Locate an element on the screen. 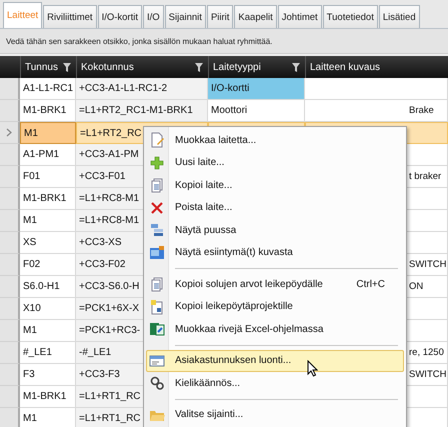  current-row-icon is located at coordinates (9, 132).